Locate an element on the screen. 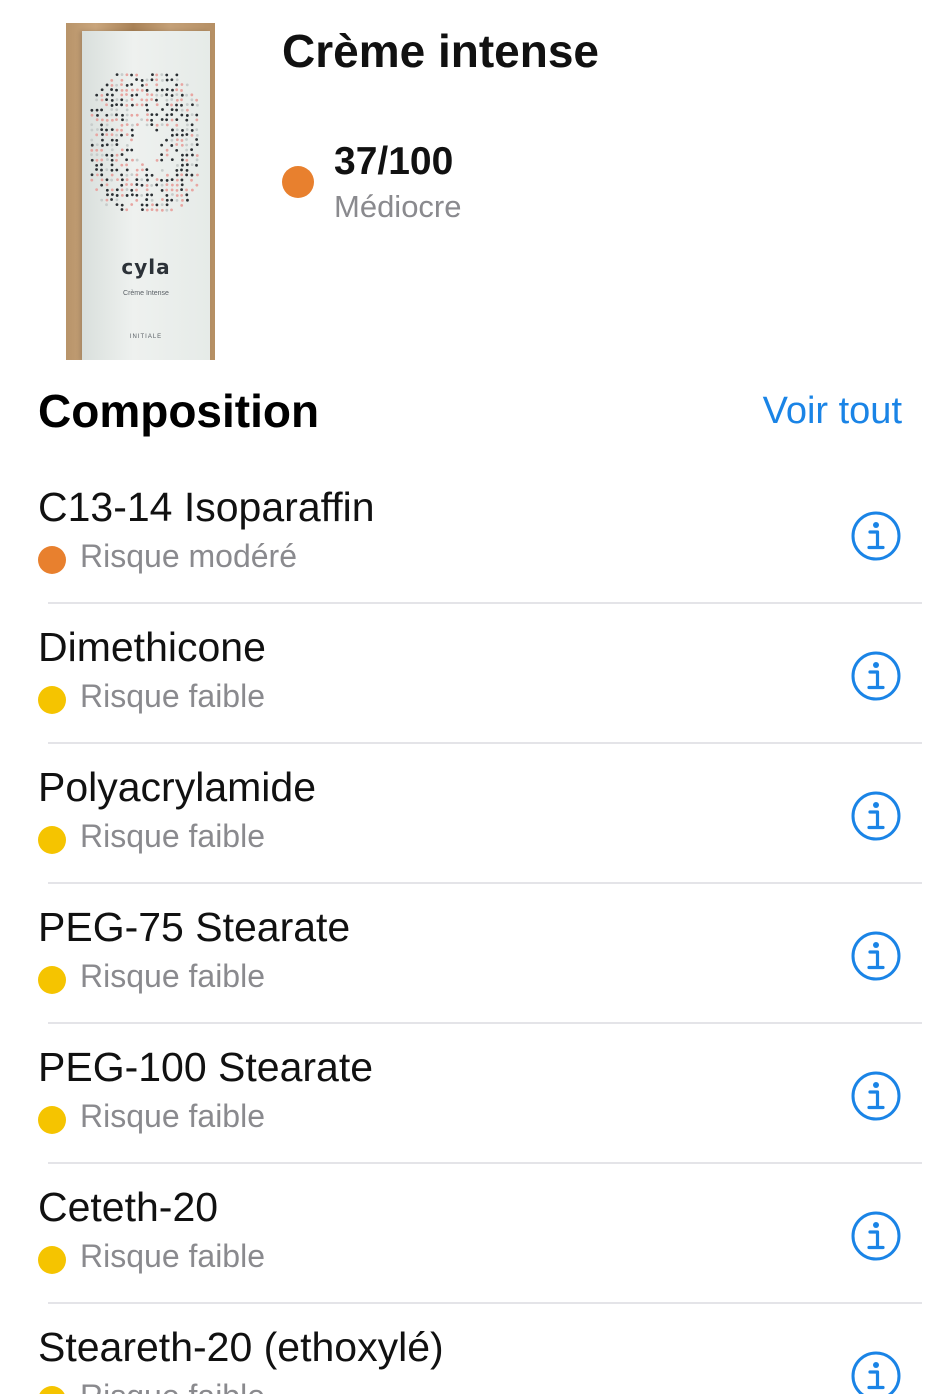 The image size is (942, 1394). score-value: 37/100 is located at coordinates (394, 161).